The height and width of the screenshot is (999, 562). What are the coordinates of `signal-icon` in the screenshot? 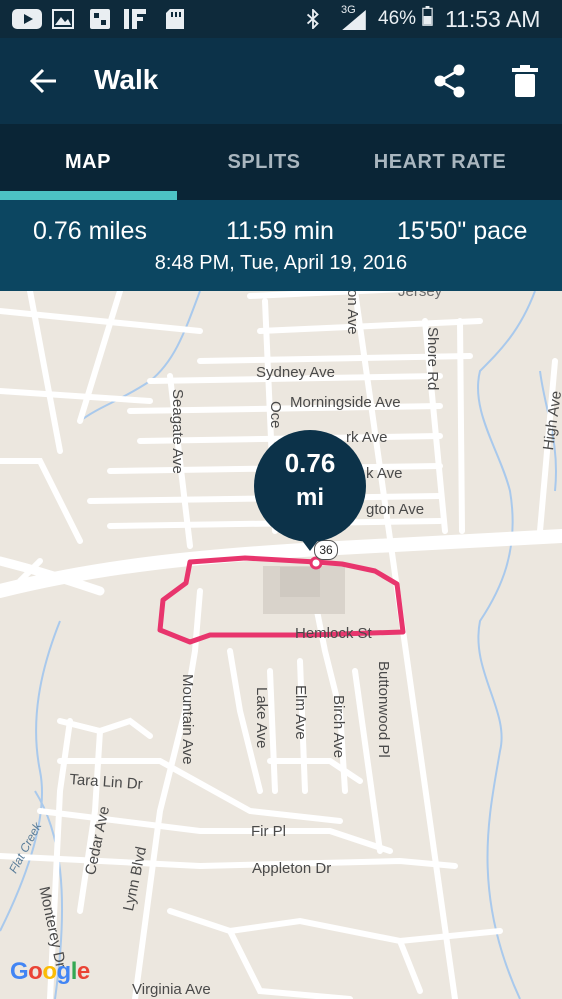 It's located at (354, 20).